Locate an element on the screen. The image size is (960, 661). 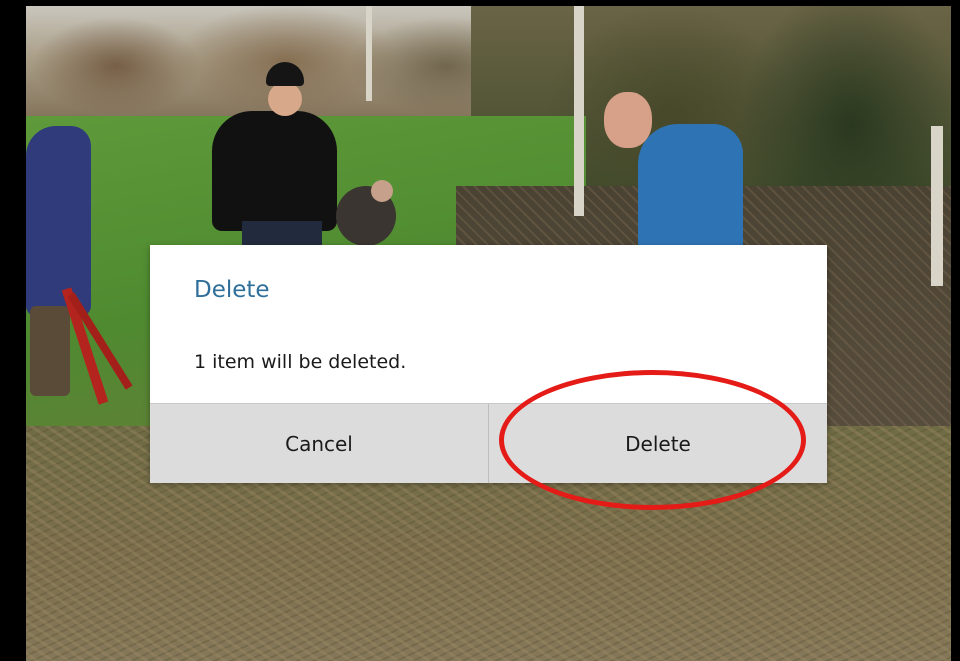
dialog-button-bar: Cancel Delete is located at coordinates (488, 443).